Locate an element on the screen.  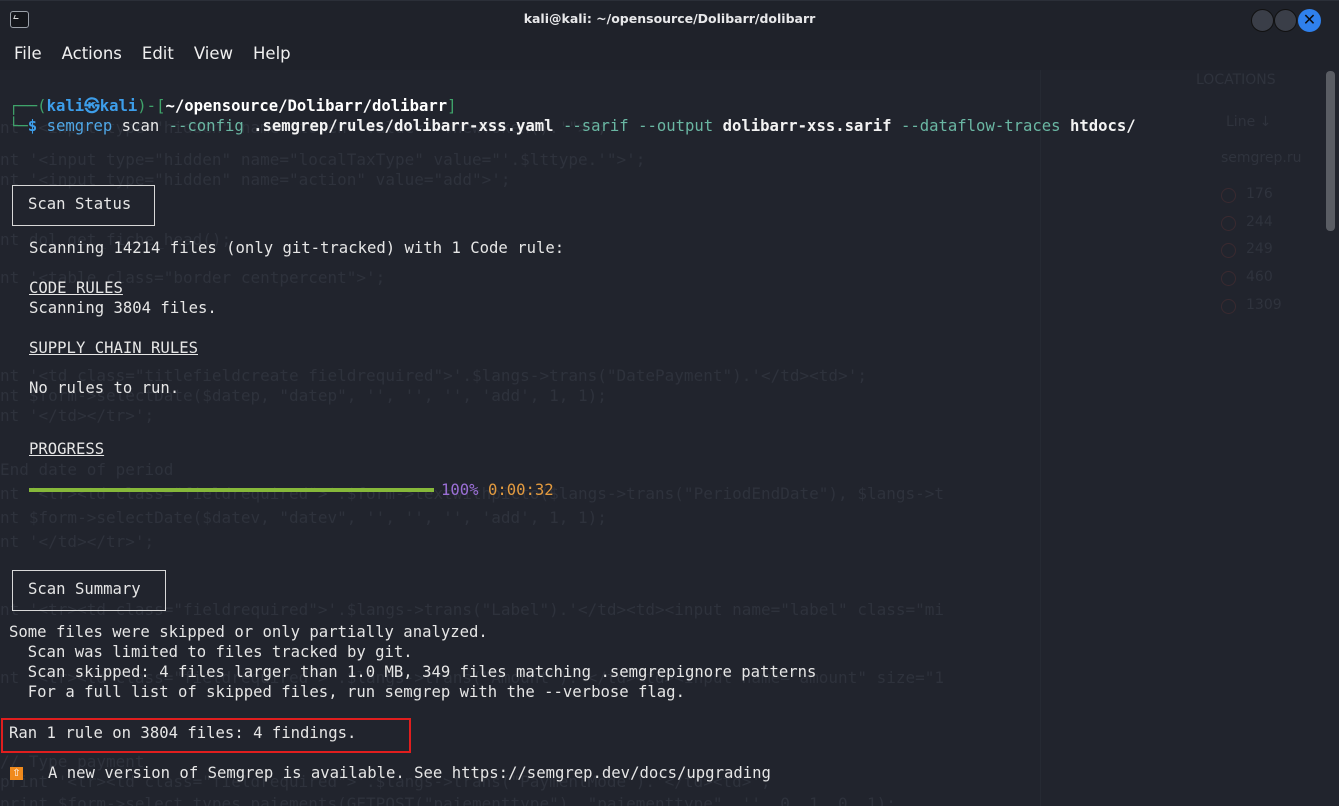
prompt-frame: └─ is located at coordinates (18, 126).